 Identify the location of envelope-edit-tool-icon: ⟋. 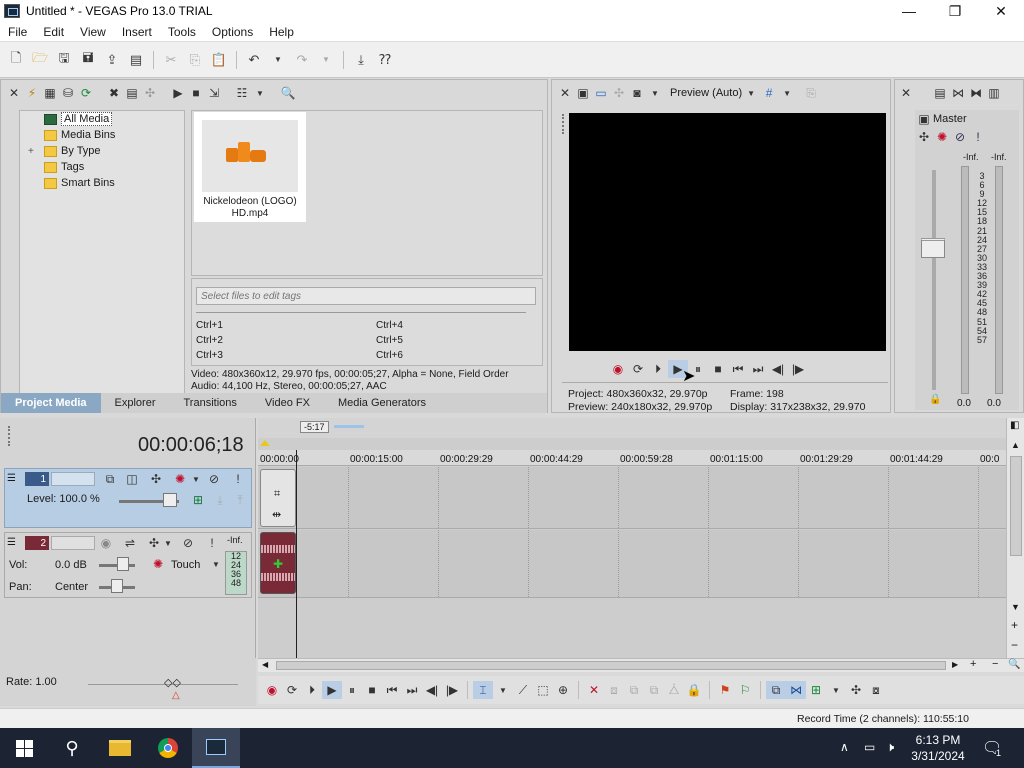
(523, 690).